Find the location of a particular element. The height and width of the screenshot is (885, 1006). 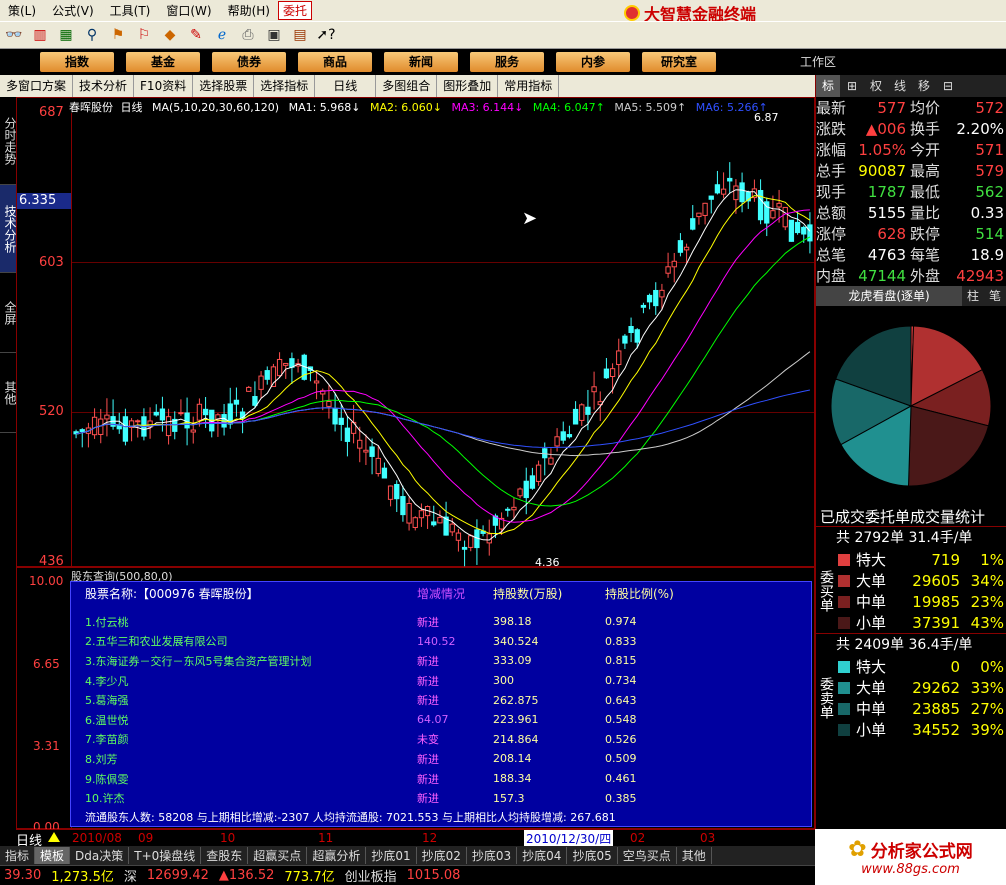

indicator-tab: 其他 is located at coordinates (694, 855).